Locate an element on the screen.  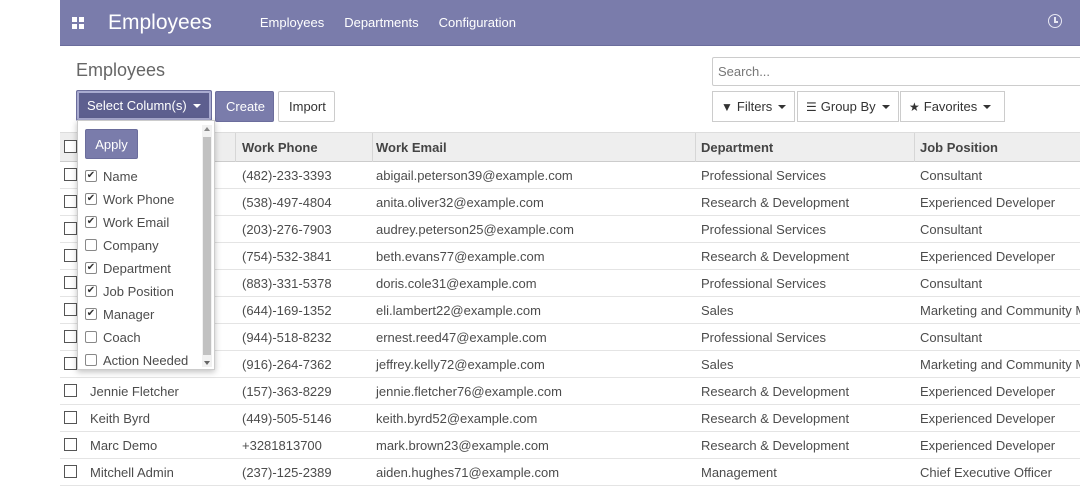
column-option: ✔ Work Email is located at coordinates (127, 222).